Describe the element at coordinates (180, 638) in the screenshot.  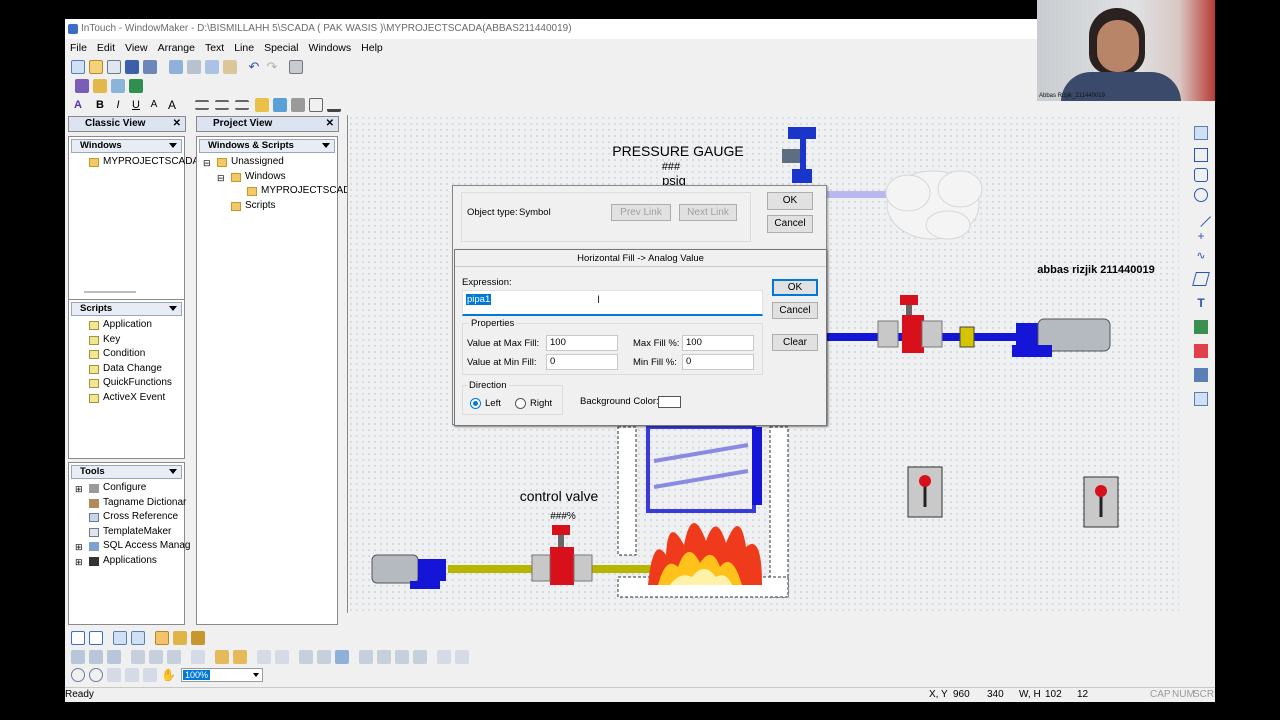
I see `pencil-icon` at that location.